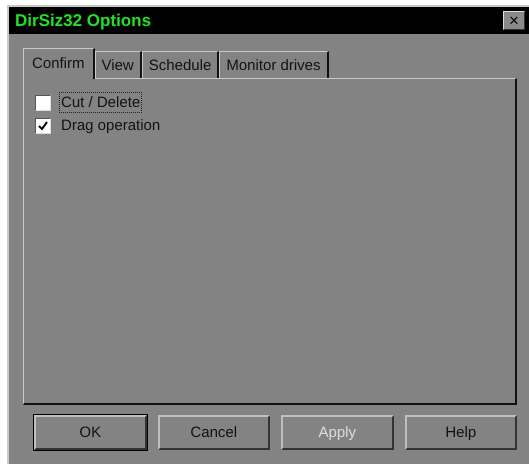 The image size is (529, 464). Describe the element at coordinates (59, 63) in the screenshot. I see `tab: Confirm` at that location.